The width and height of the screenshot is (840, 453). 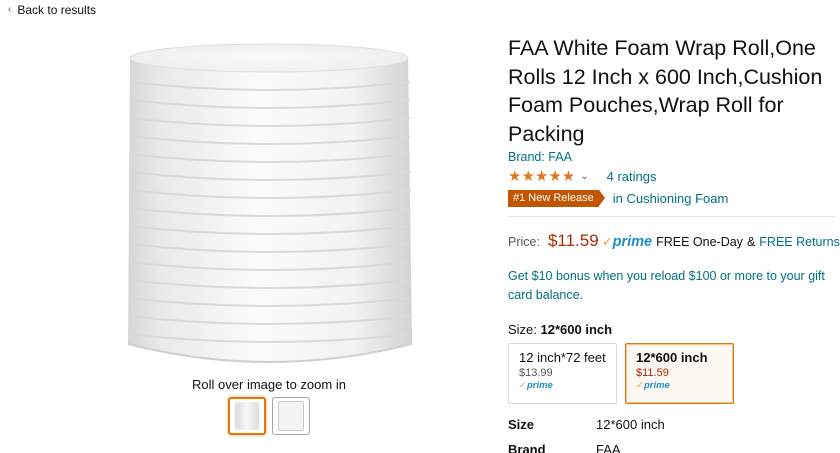 I want to click on size-option-name: 12 inch*72 feet, so click(x=562, y=357).